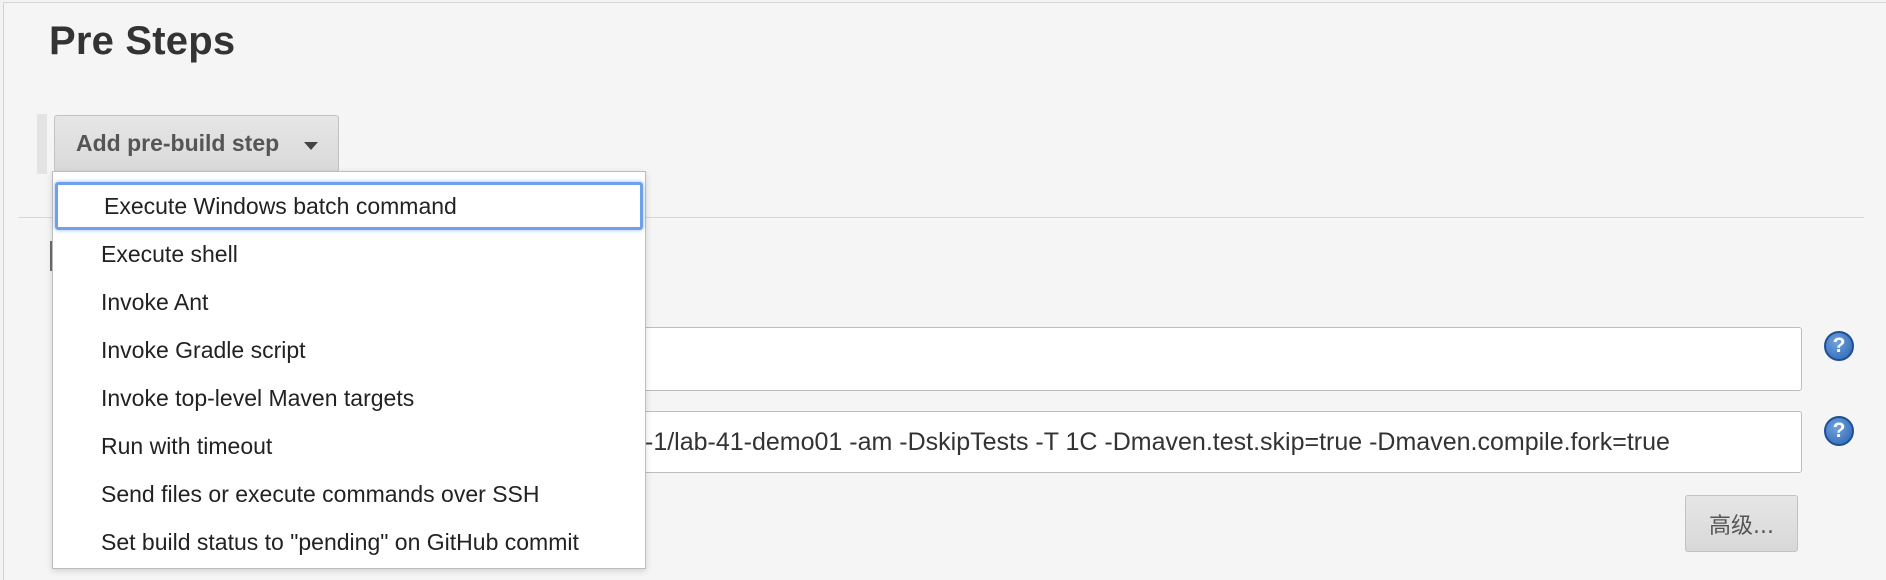 The width and height of the screenshot is (1886, 580). What do you see at coordinates (349, 302) in the screenshot?
I see `menu-item-invoke-ant: Invoke Ant` at bounding box center [349, 302].